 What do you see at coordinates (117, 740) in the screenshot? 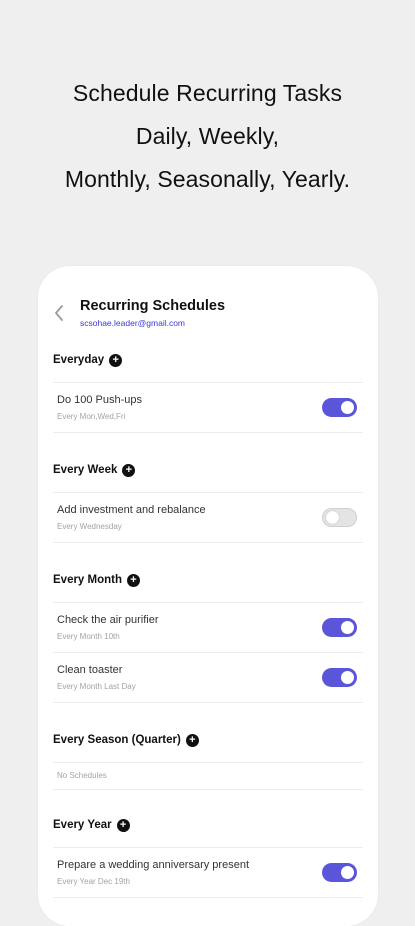
I see `section-title: Every Season (Quarter)` at bounding box center [117, 740].